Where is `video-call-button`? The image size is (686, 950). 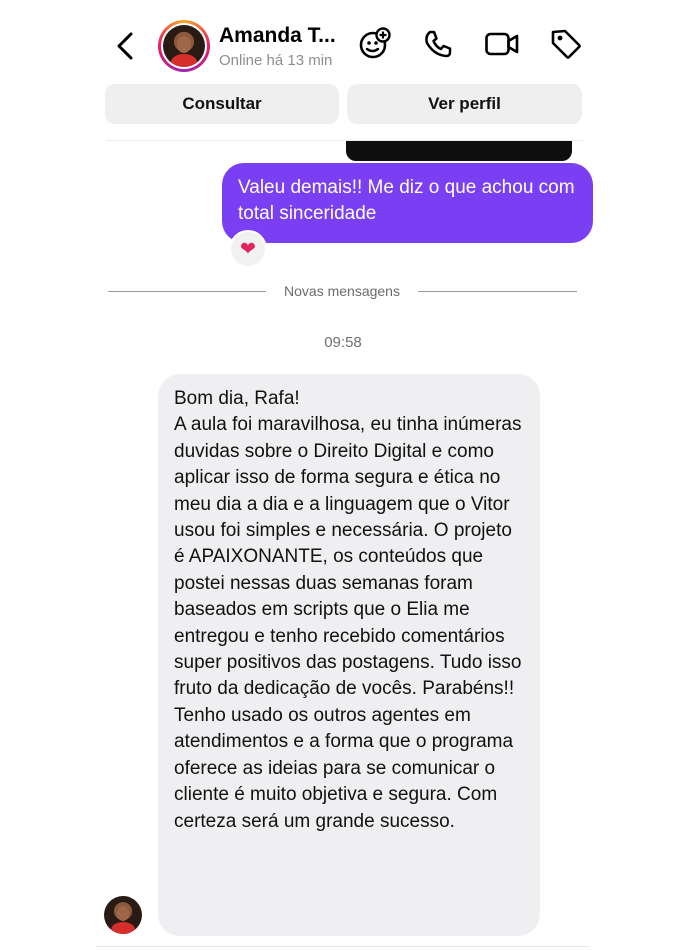 video-call-button is located at coordinates (502, 44).